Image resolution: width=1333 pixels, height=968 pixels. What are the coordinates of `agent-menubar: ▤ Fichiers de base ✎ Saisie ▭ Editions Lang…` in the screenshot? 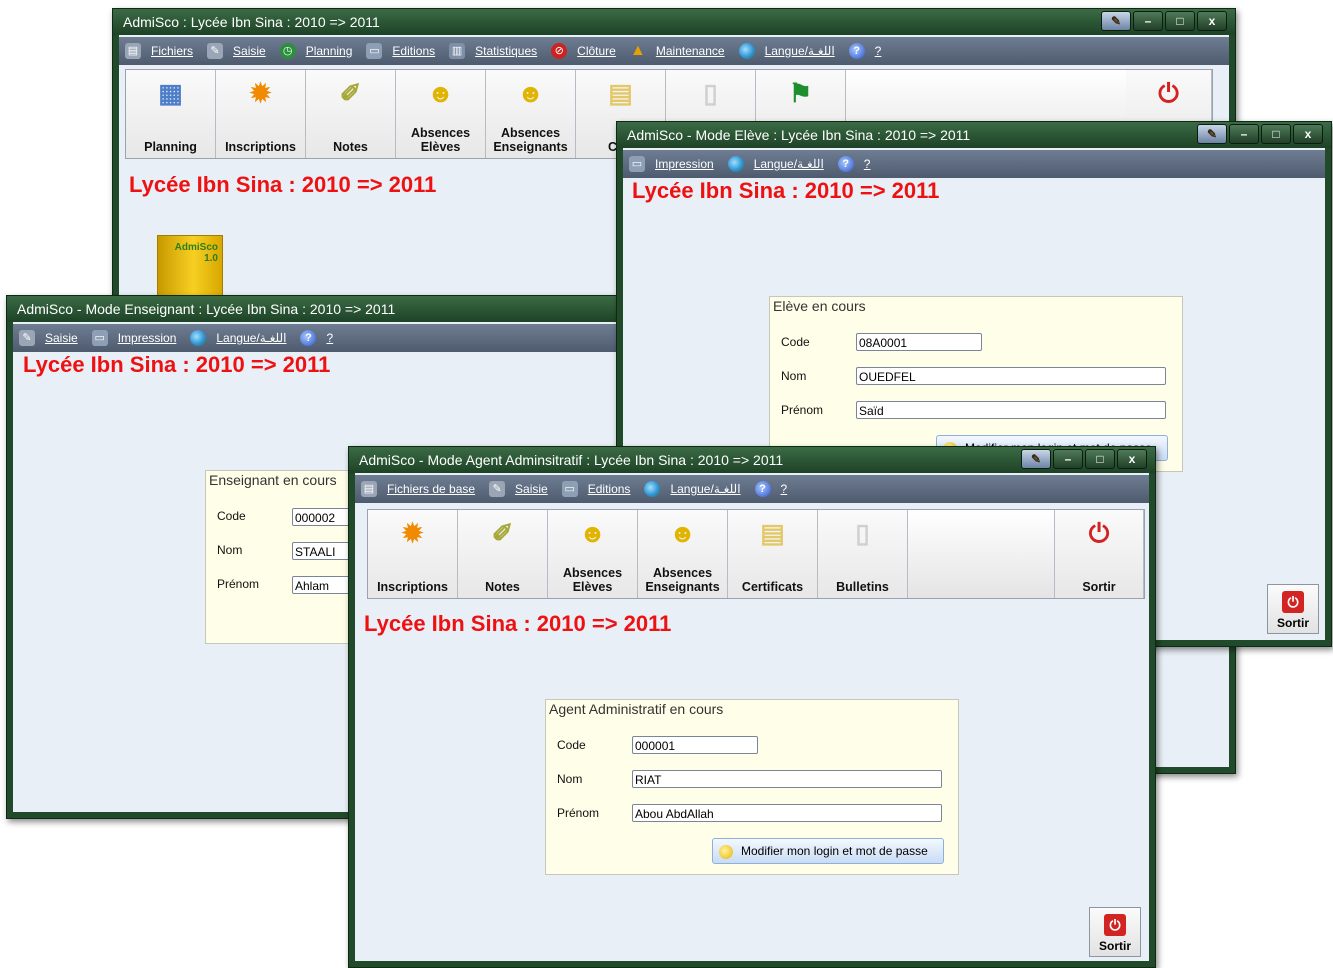 It's located at (752, 489).